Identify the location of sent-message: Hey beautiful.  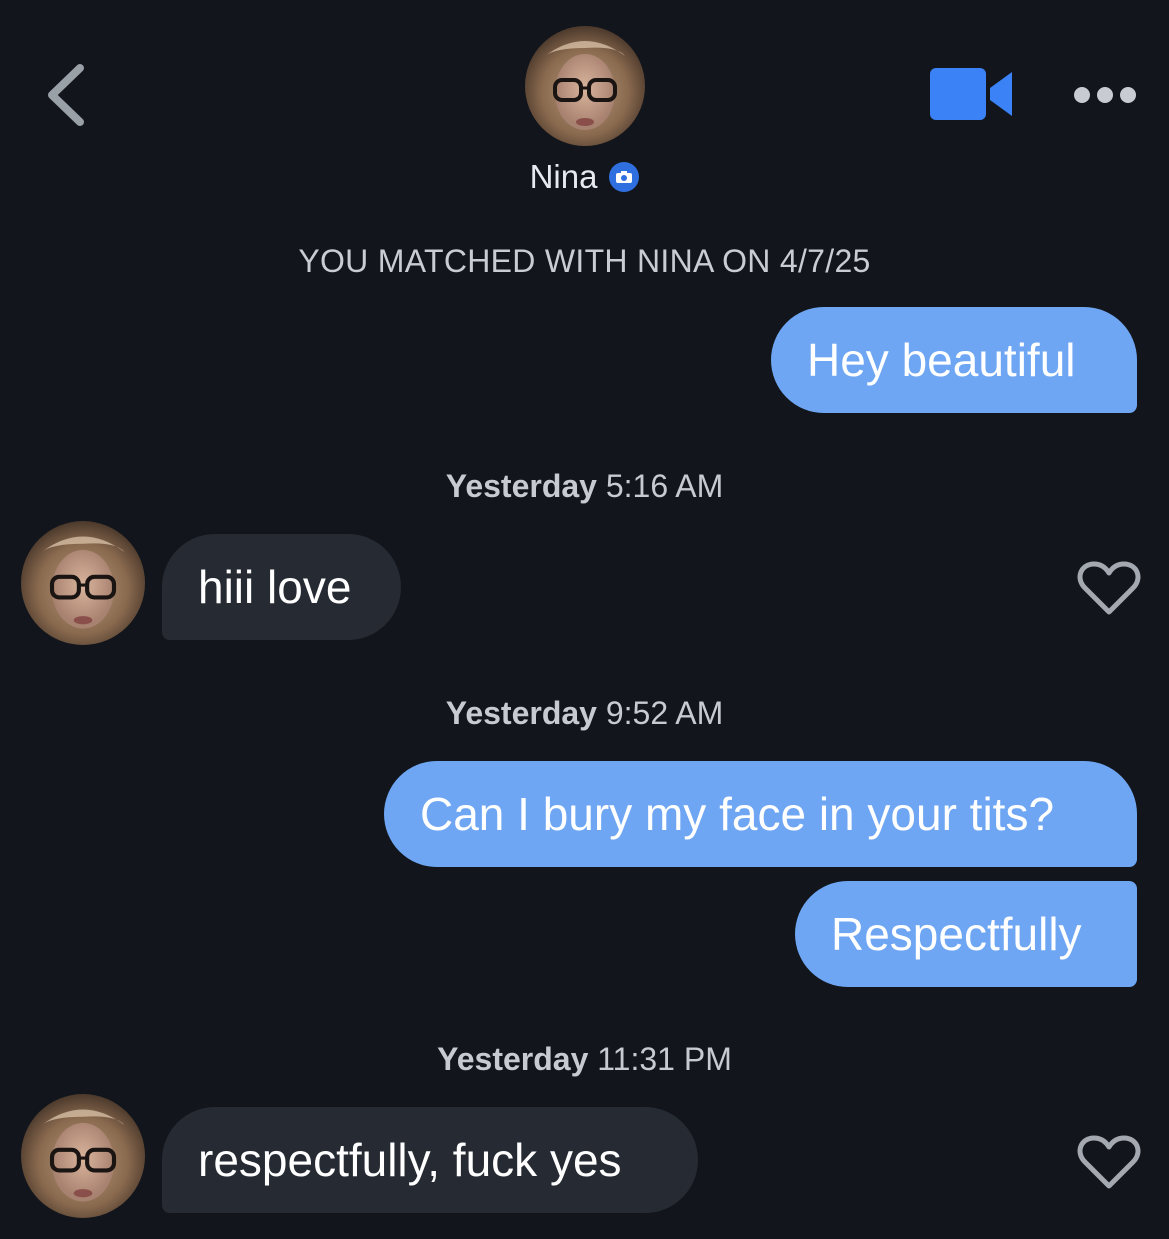
(954, 360).